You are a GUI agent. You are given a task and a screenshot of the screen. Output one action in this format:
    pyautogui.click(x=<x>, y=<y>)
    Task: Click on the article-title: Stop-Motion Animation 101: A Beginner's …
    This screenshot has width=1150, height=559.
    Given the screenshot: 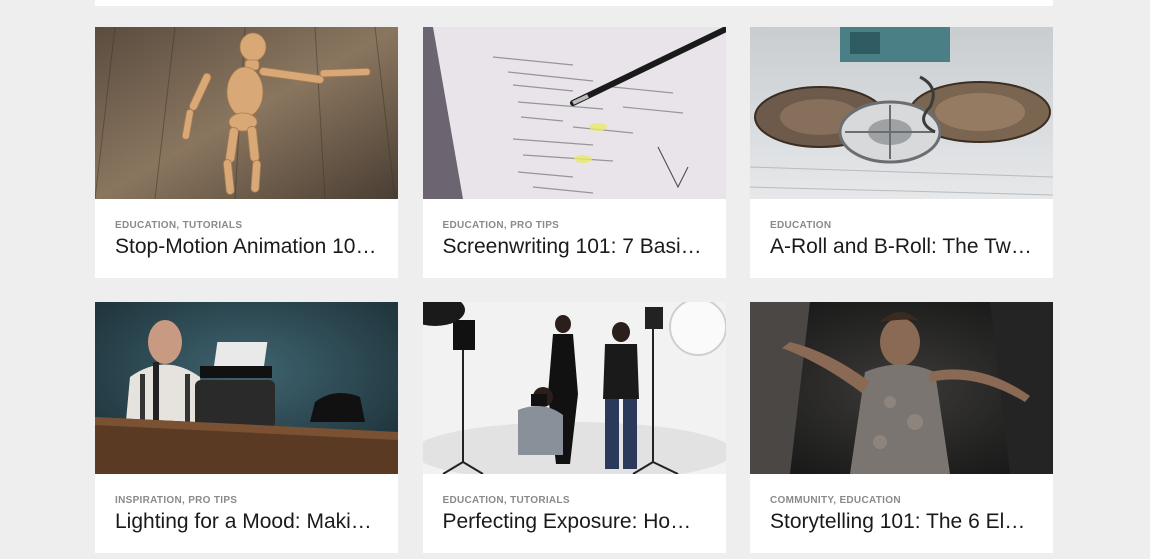 What is the action you would take?
    pyautogui.click(x=246, y=247)
    